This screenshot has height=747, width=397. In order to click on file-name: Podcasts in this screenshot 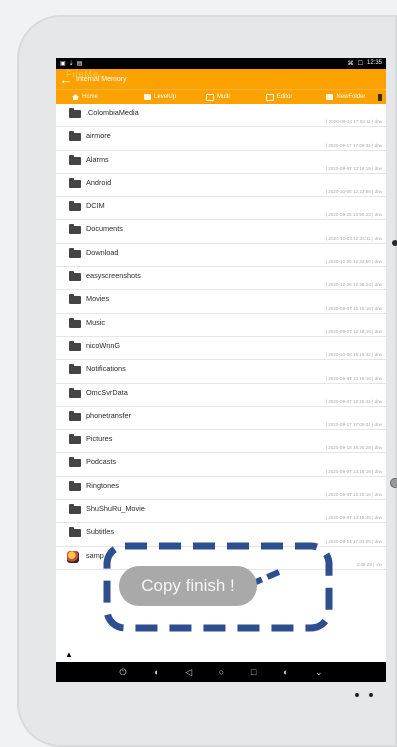, I will do `click(101, 462)`.